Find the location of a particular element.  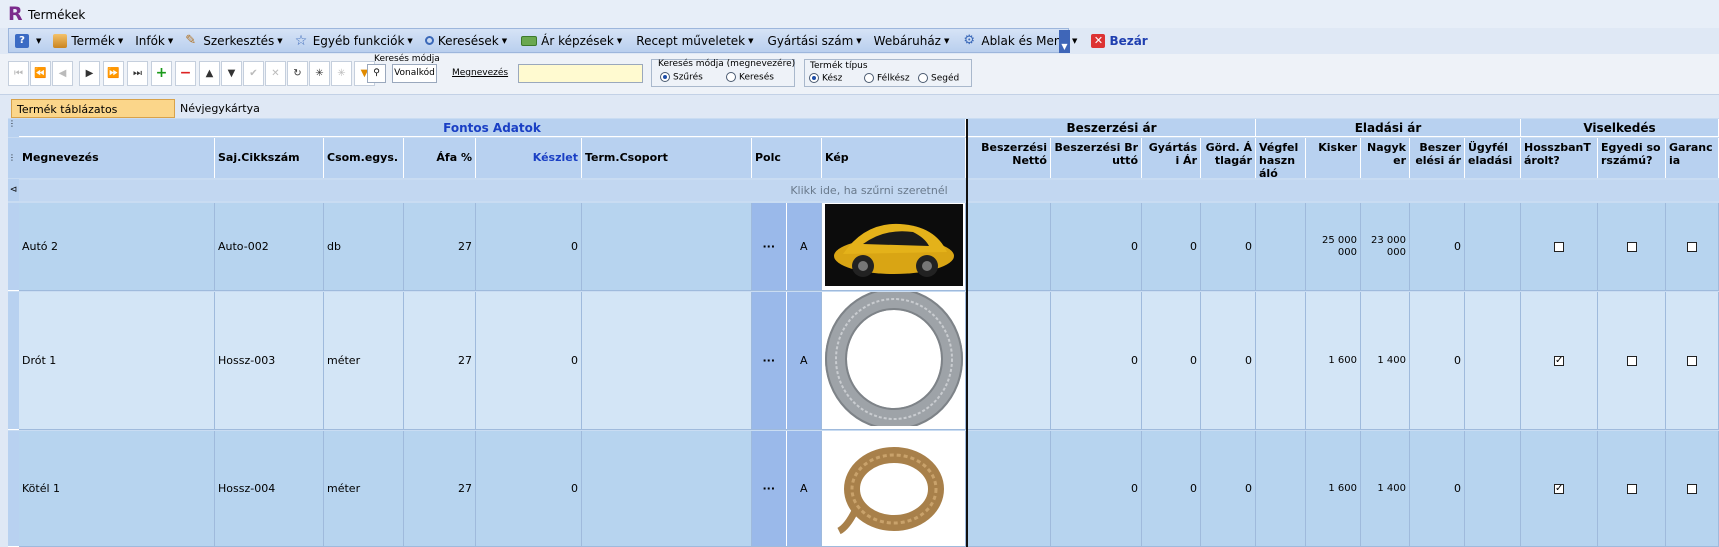

column-header-wholesale: Nagyker is located at coordinates (1385, 158).